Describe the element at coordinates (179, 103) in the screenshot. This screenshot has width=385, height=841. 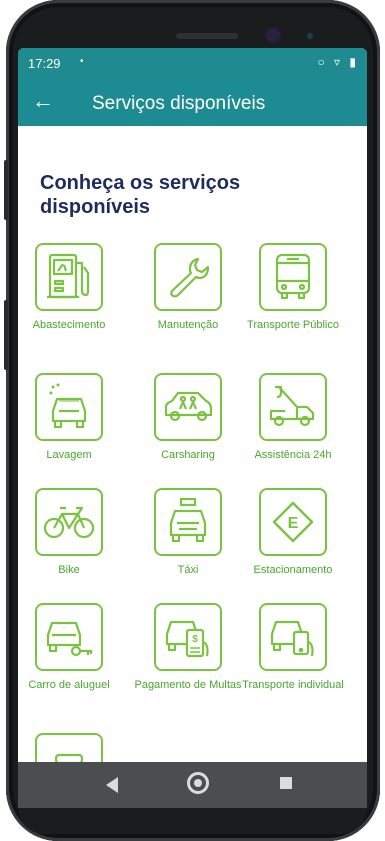
I see `page-title: Serviços disponíveis` at that location.